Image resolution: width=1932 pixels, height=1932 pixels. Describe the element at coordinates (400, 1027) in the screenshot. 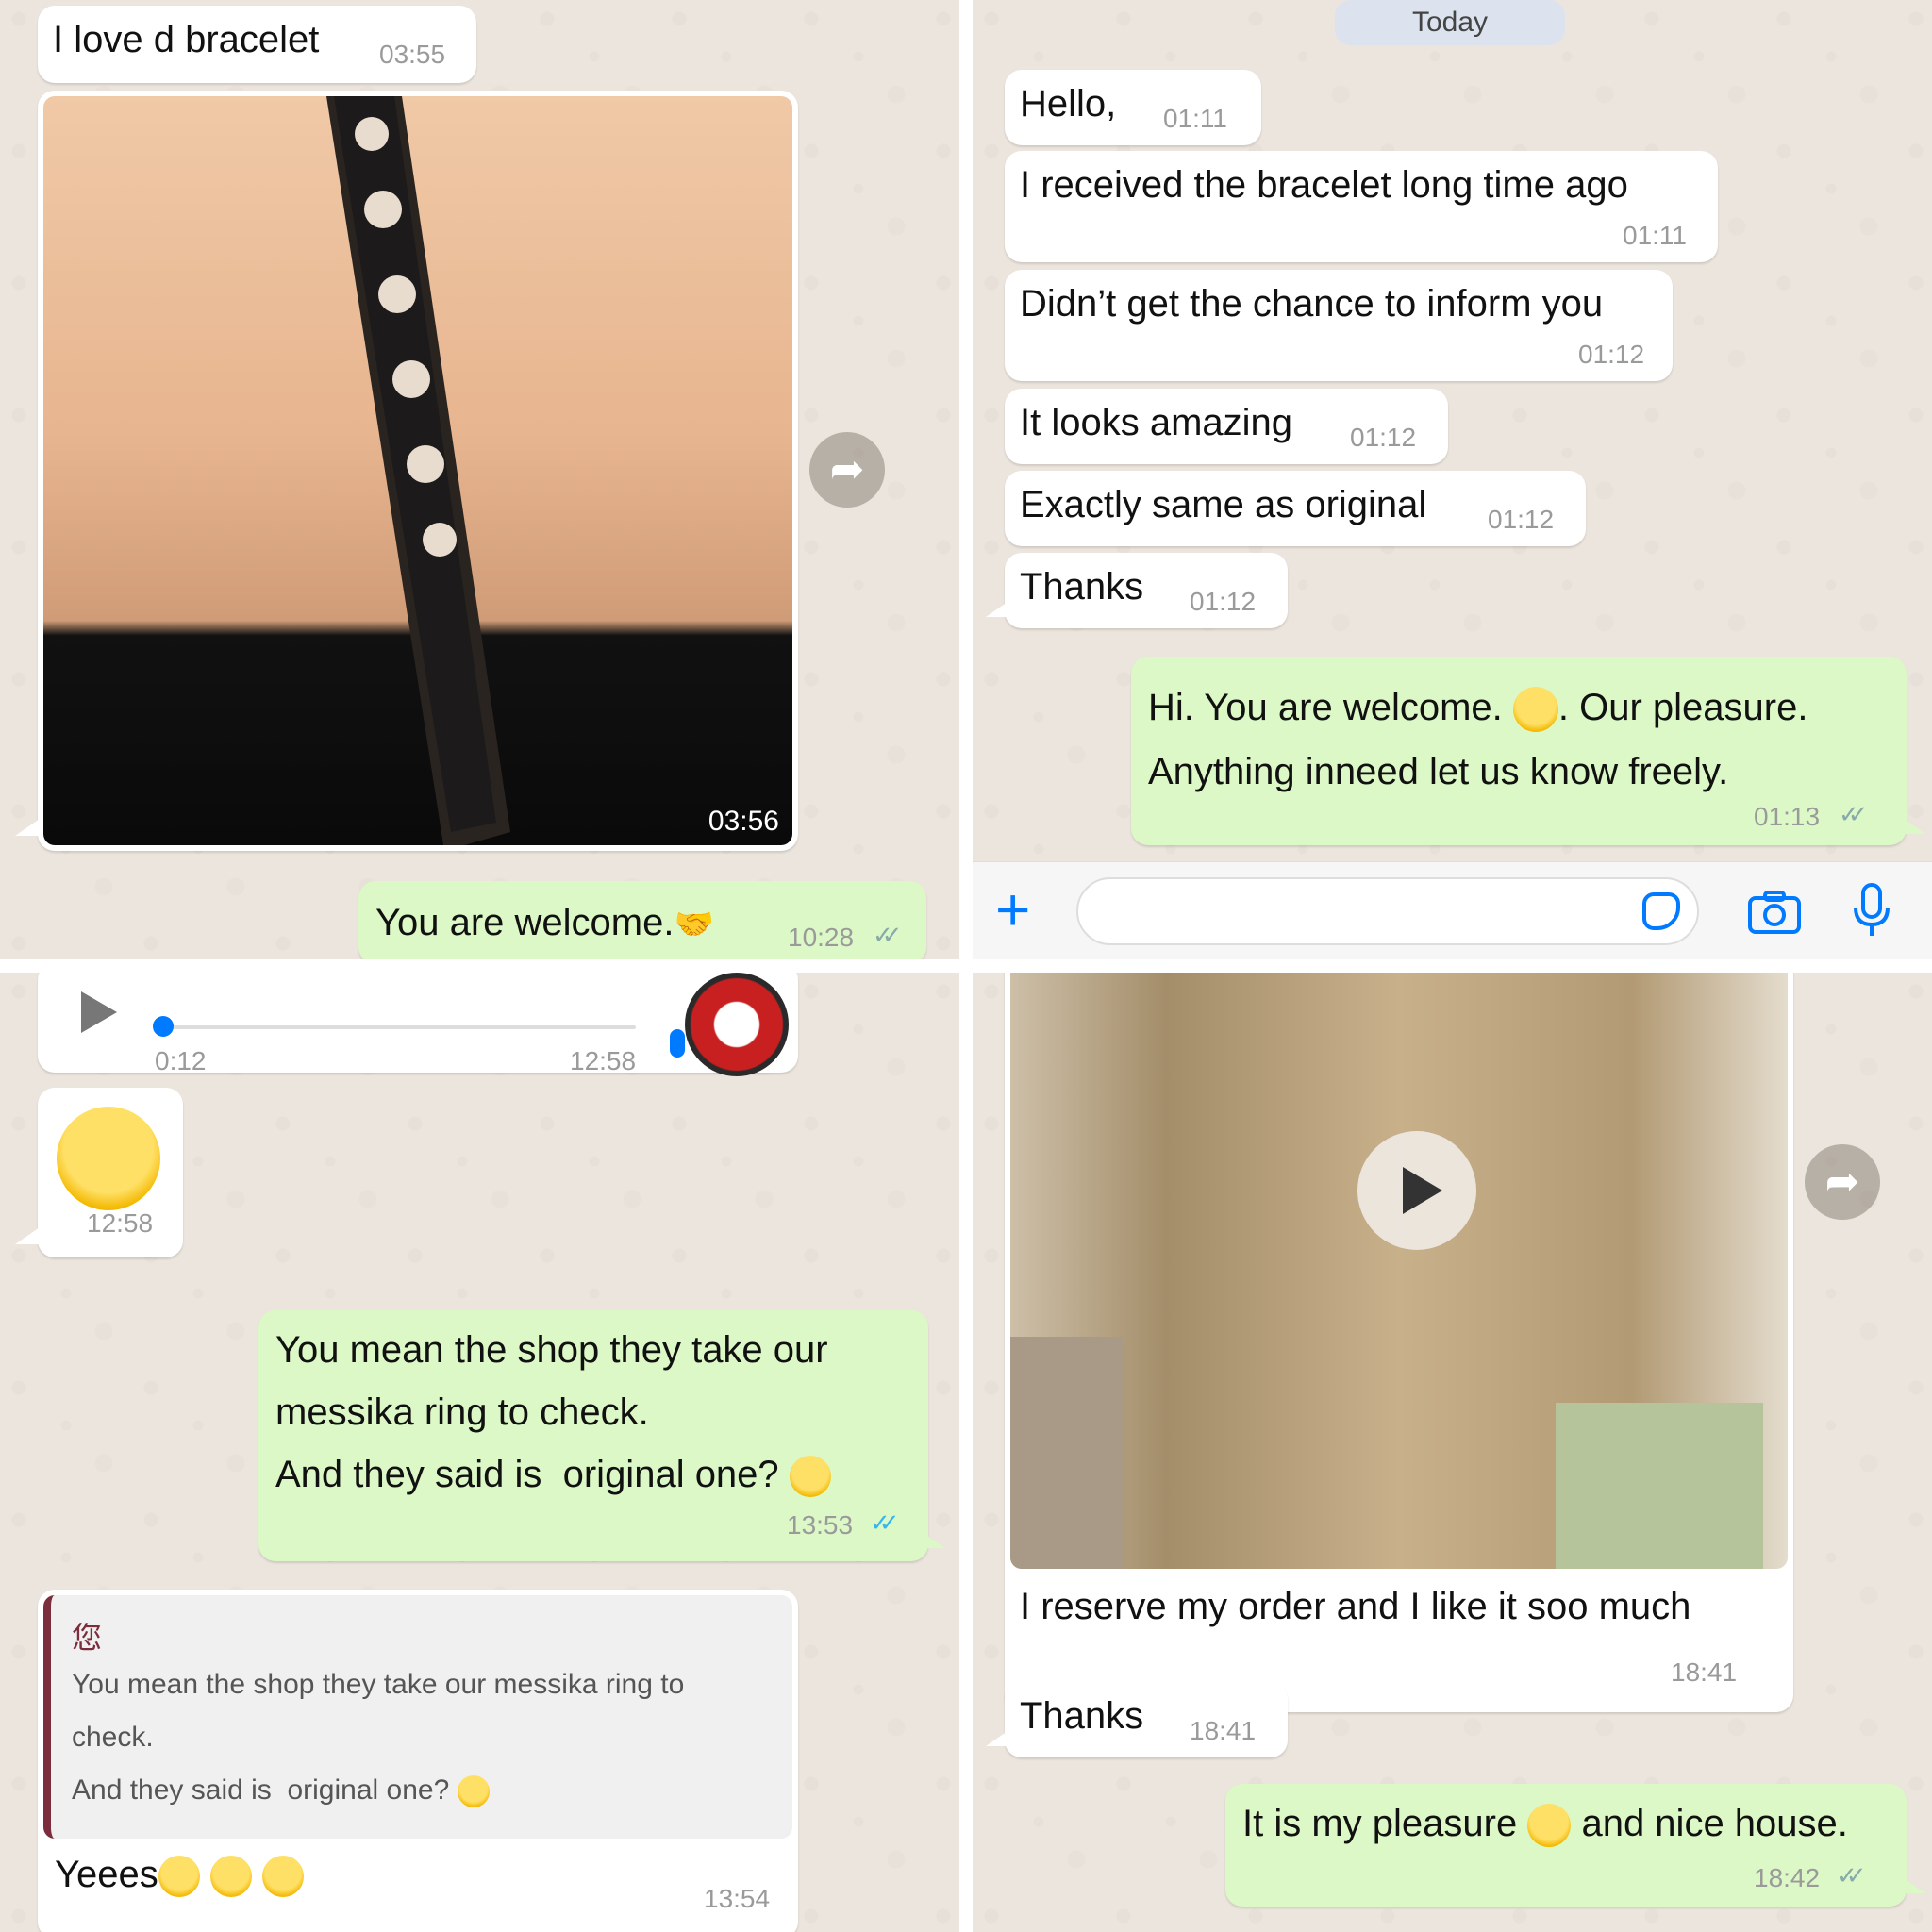

I see `voice-progress-track` at that location.